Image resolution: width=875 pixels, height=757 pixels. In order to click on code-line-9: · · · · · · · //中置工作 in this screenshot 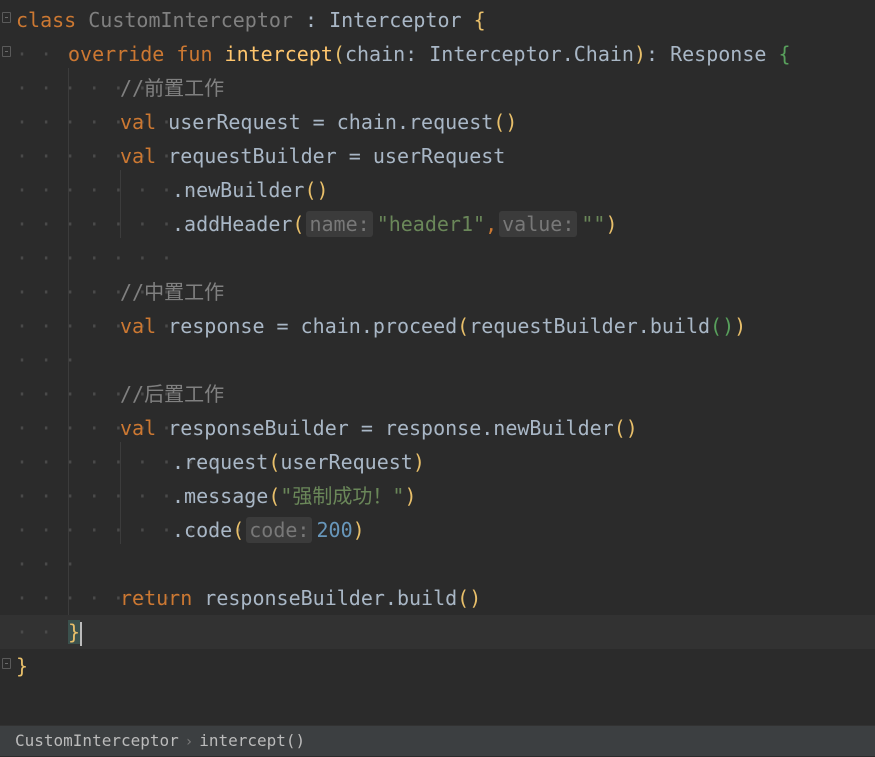, I will do `click(437, 292)`.